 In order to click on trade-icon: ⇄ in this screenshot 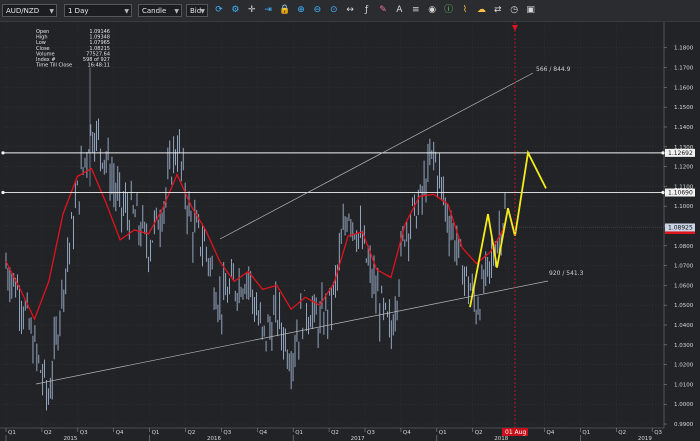, I will do `click(498, 10)`.